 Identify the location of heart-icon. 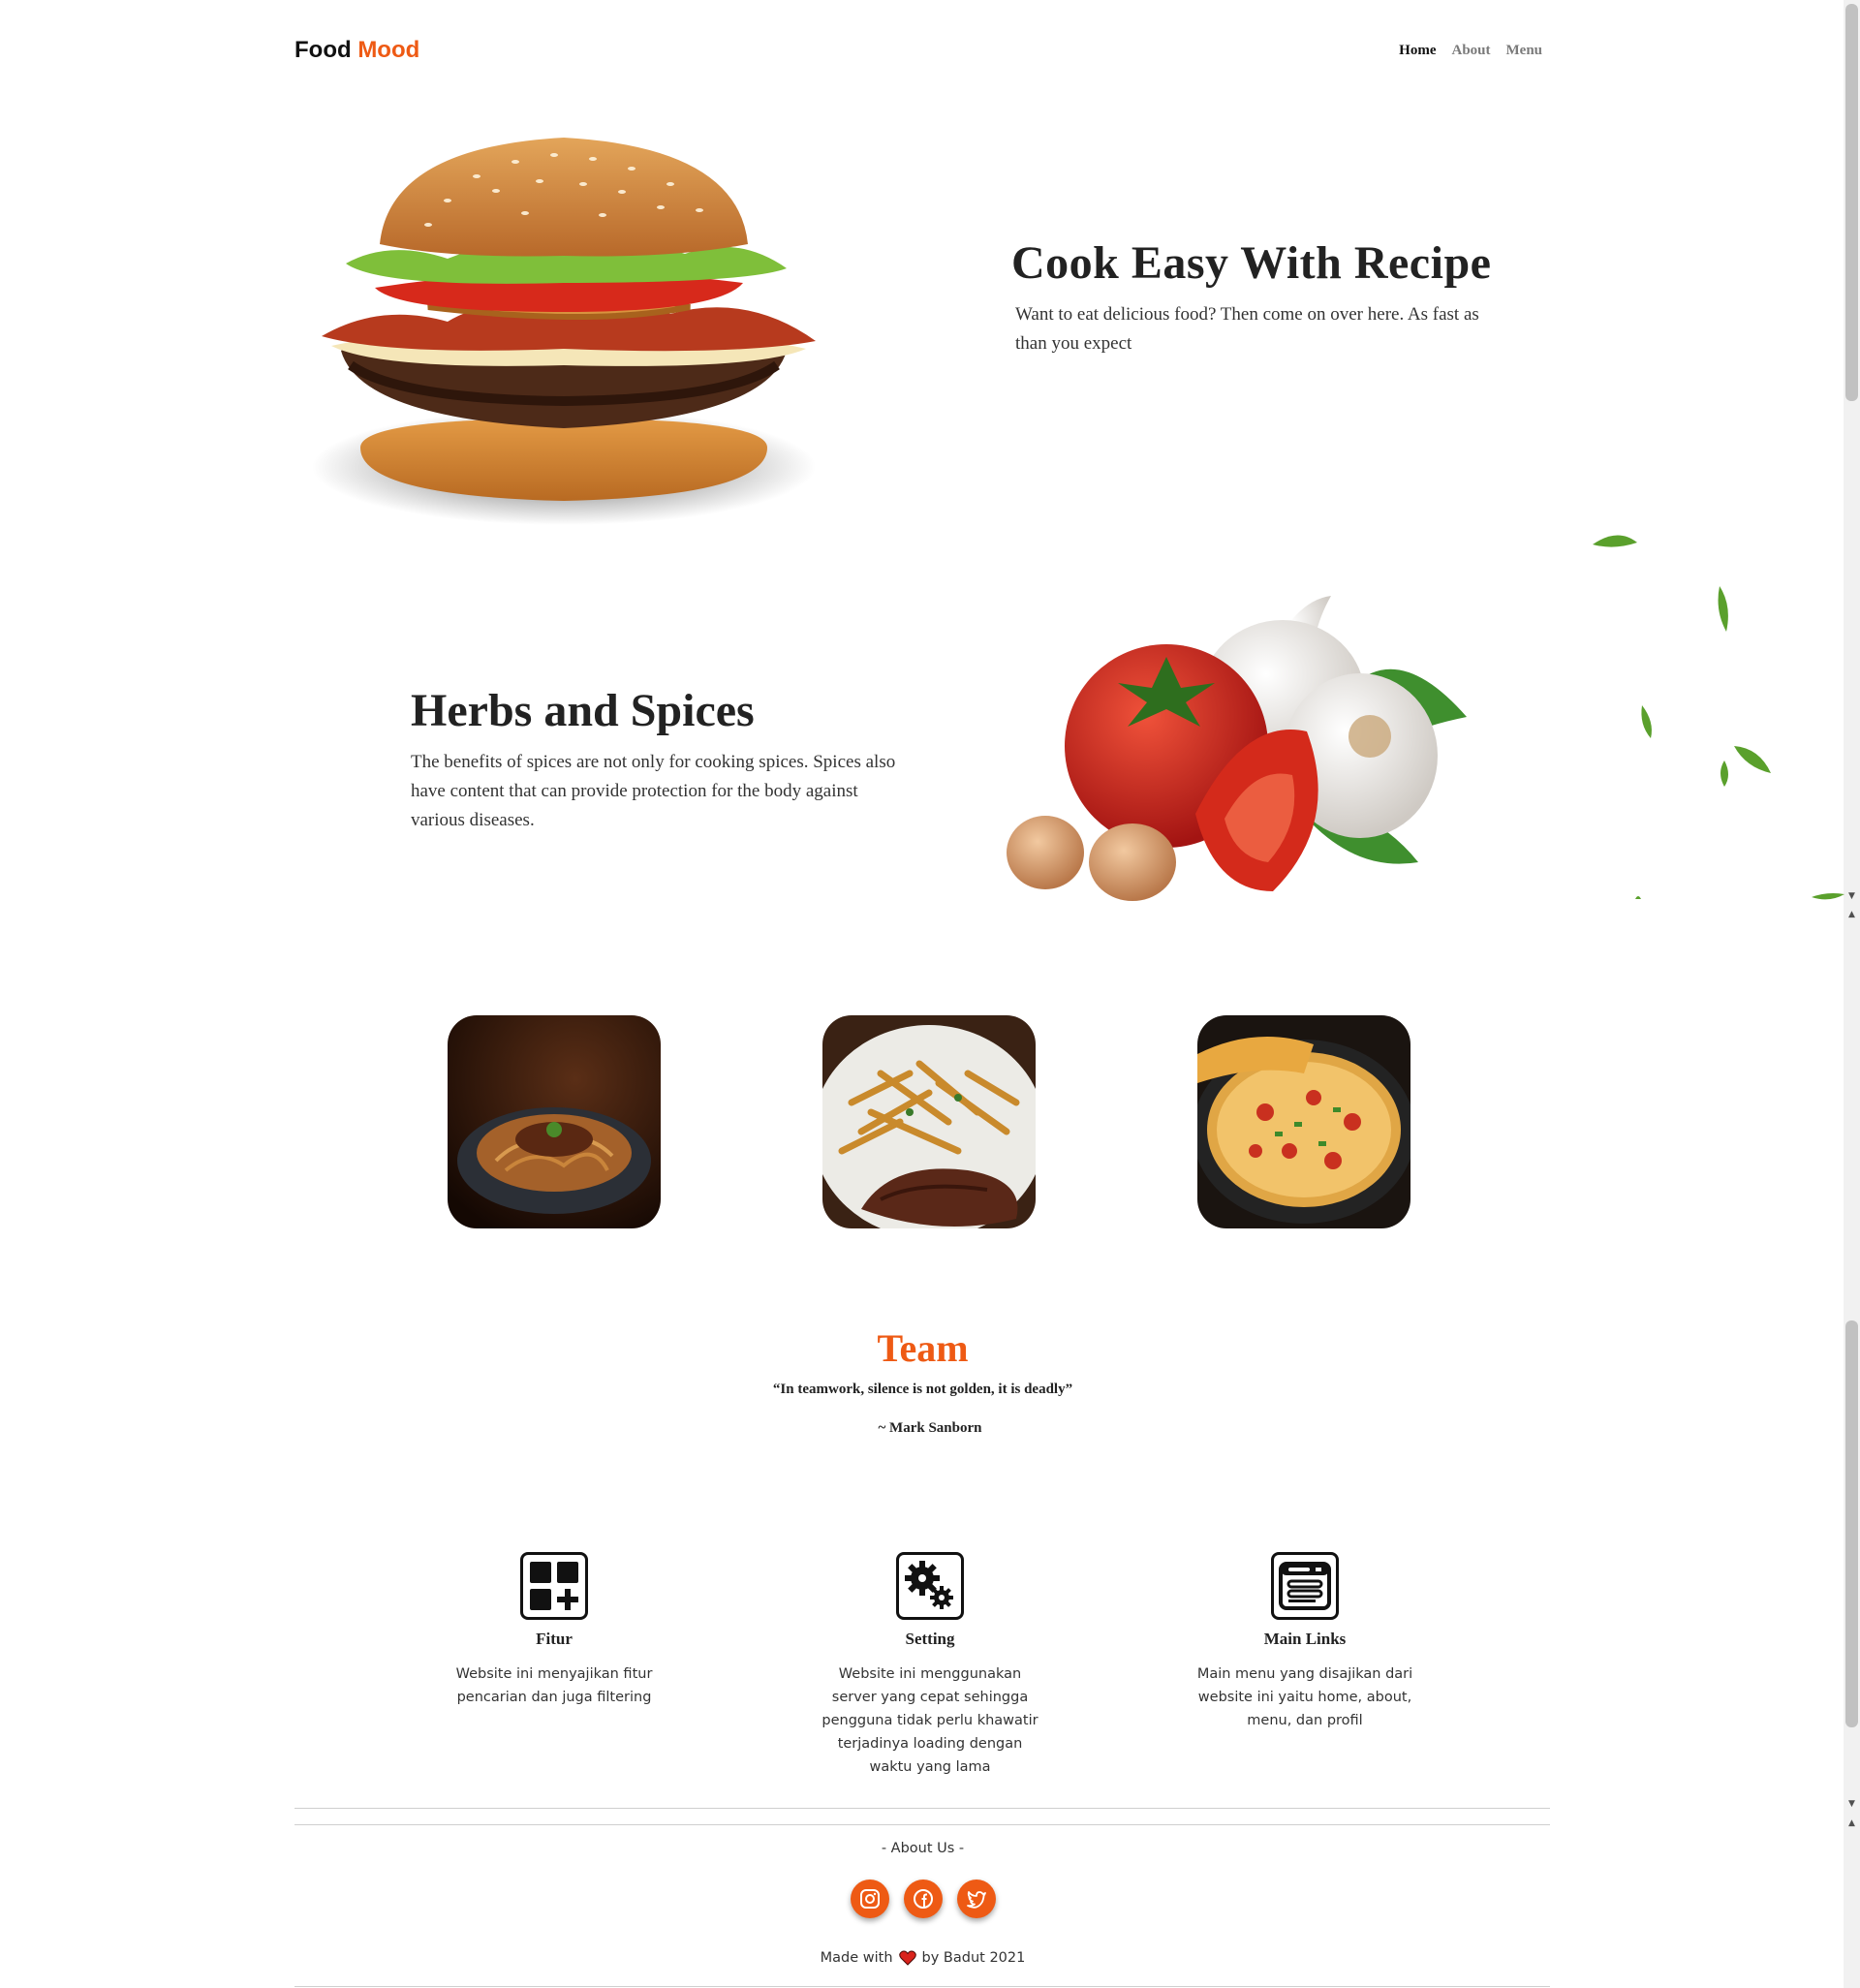
(907, 1958).